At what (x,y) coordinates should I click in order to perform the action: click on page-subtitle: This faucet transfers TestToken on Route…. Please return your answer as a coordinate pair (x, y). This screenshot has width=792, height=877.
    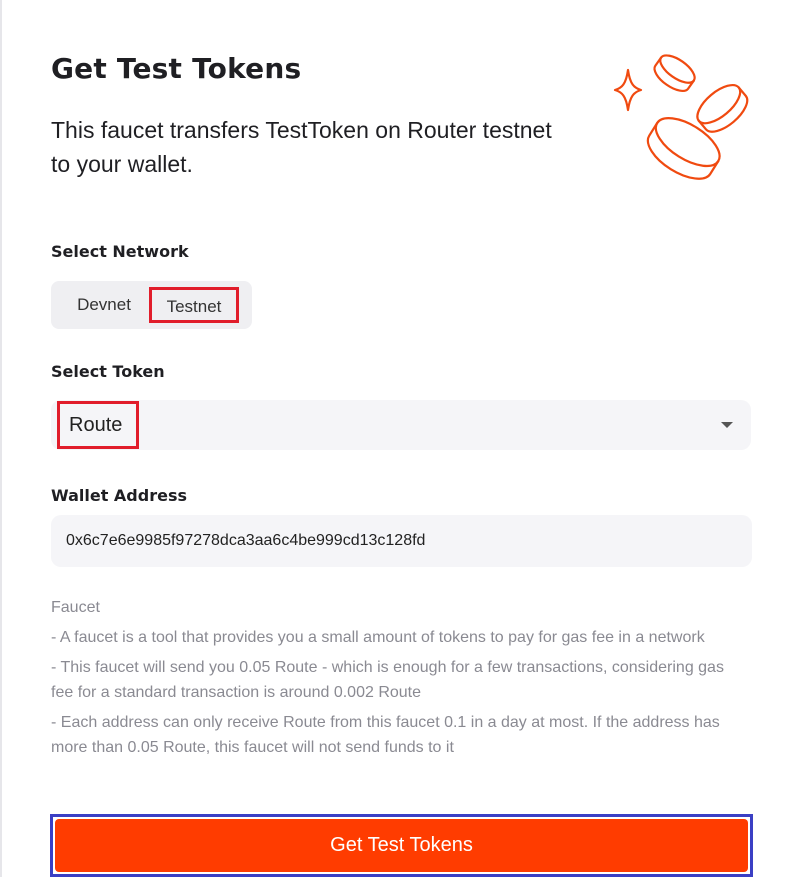
    Looking at the image, I should click on (301, 147).